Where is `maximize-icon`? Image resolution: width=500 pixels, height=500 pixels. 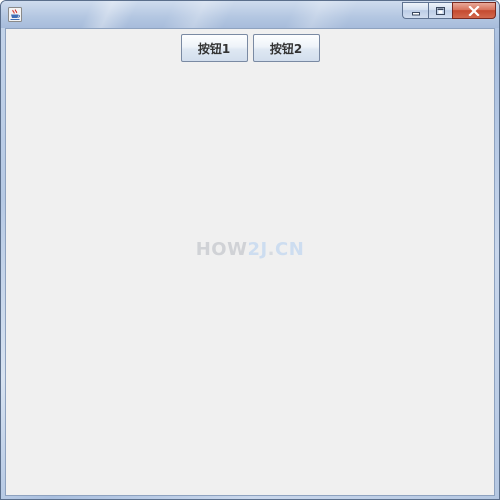 maximize-icon is located at coordinates (440, 10).